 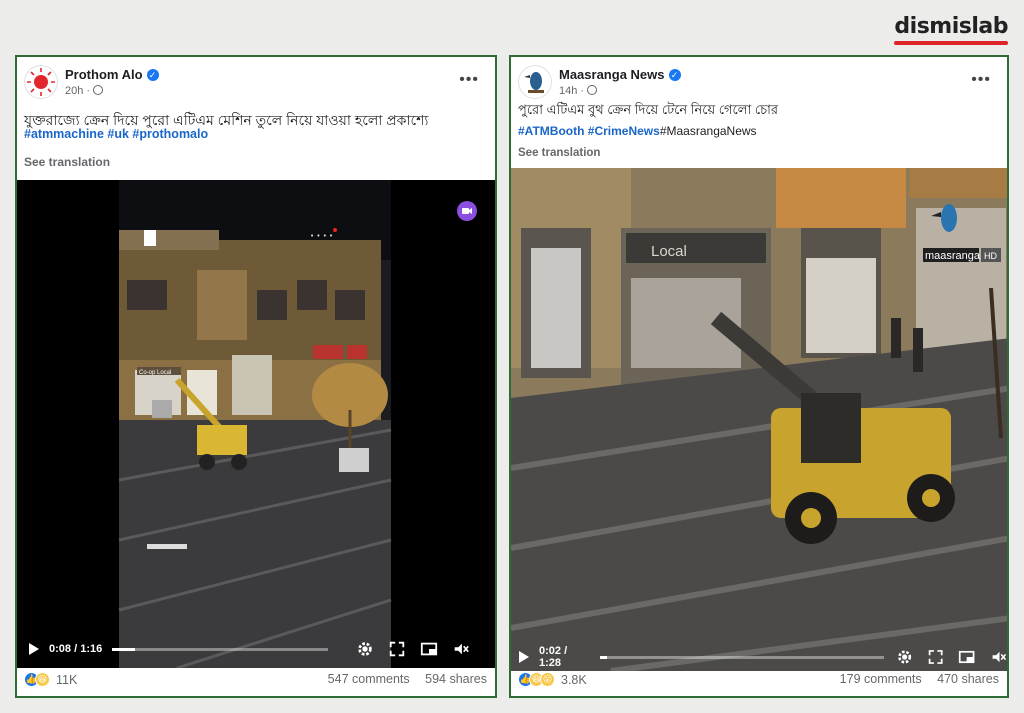 I want to click on reactions-summary: 👍 😆 11K, so click(x=50, y=679).